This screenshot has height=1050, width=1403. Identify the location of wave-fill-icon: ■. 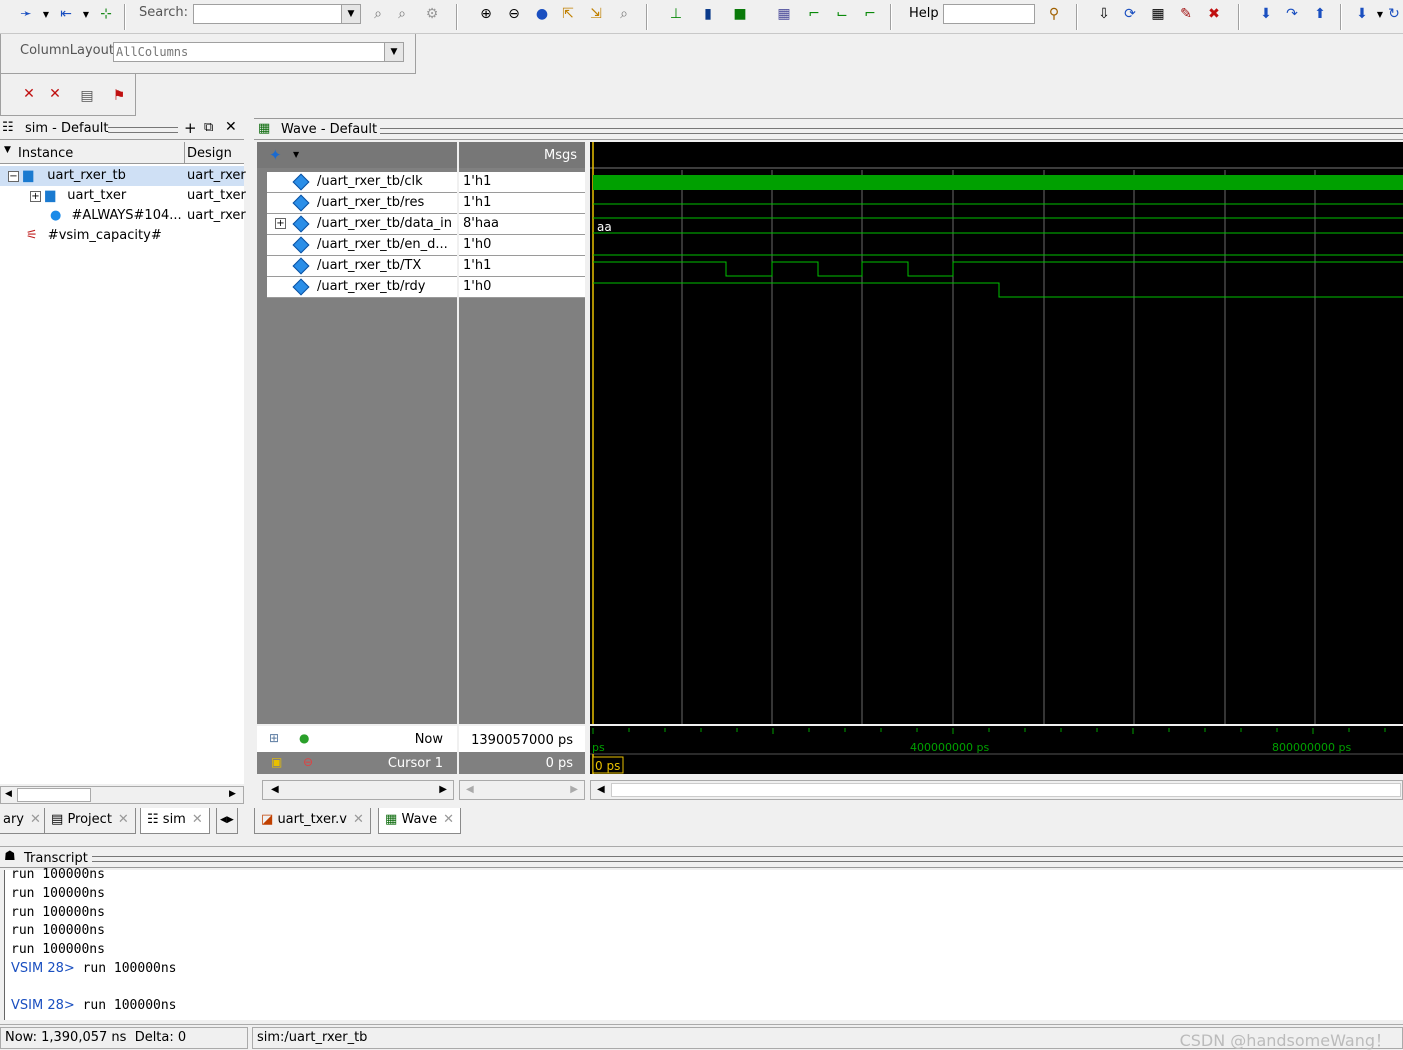
(740, 14).